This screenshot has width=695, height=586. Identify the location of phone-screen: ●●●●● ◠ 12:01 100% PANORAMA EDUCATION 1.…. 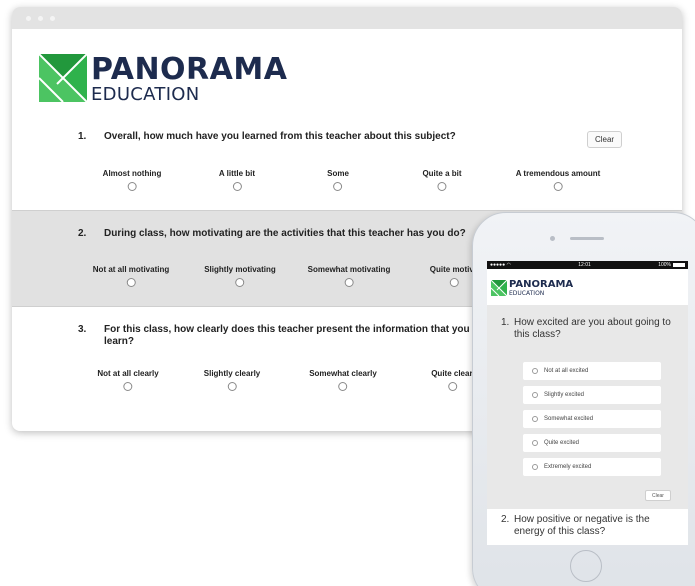
(587, 403).